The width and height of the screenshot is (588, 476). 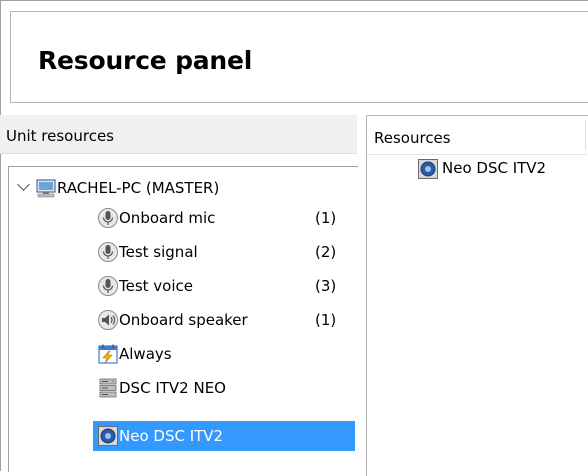 I want to click on tree-item-dsc-itv2-neo: DSC ITV2 NEO, so click(x=179, y=388).